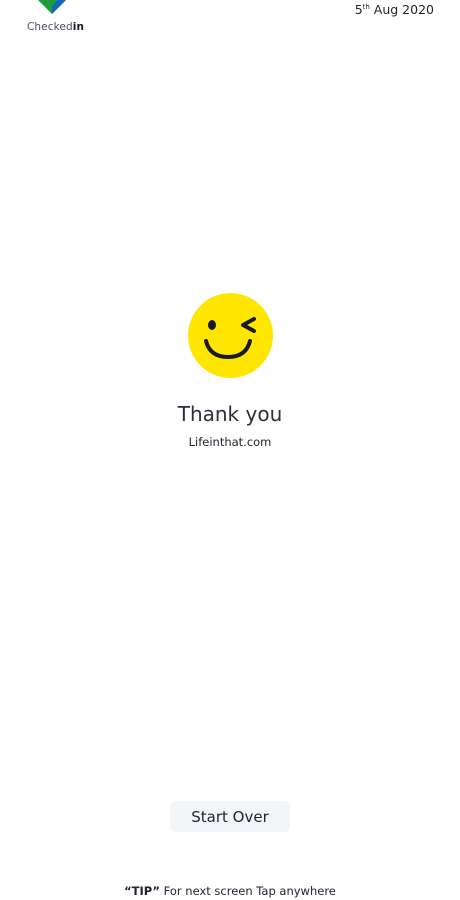 The image size is (460, 900). I want to click on start-over-button: Start Over, so click(230, 816).